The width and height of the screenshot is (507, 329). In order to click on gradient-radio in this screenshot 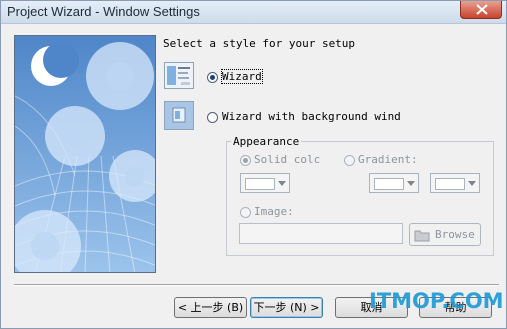, I will do `click(349, 160)`.